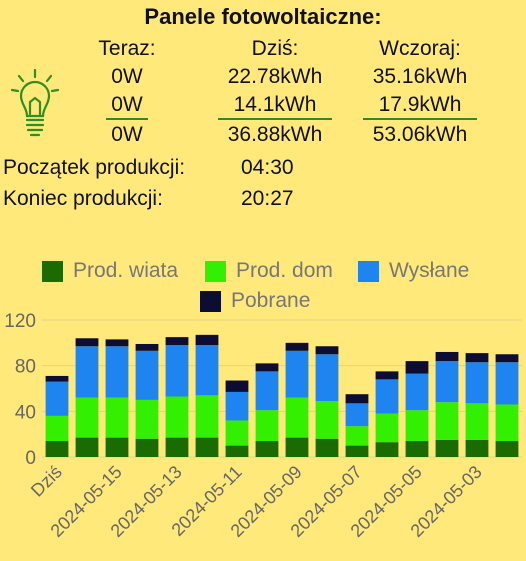  What do you see at coordinates (35, 102) in the screenshot?
I see `lightbulb-icon` at bounding box center [35, 102].